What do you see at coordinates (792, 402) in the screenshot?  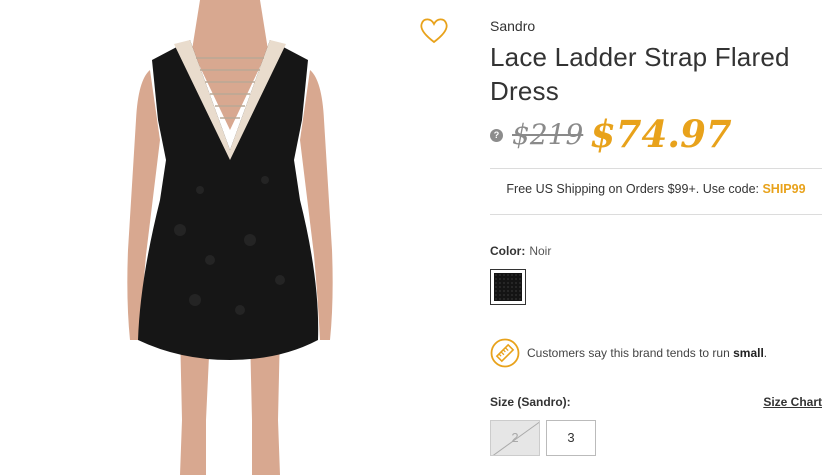 I see `size-chart-link: Size Chart` at bounding box center [792, 402].